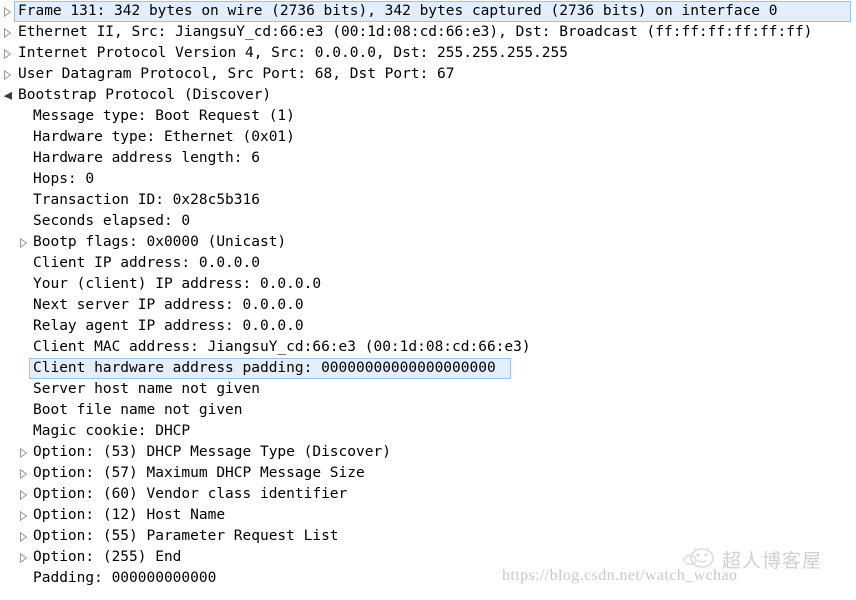 Image resolution: width=856 pixels, height=600 pixels. What do you see at coordinates (112, 431) in the screenshot?
I see `tree-row-label: Magic cookie: DHCP` at bounding box center [112, 431].